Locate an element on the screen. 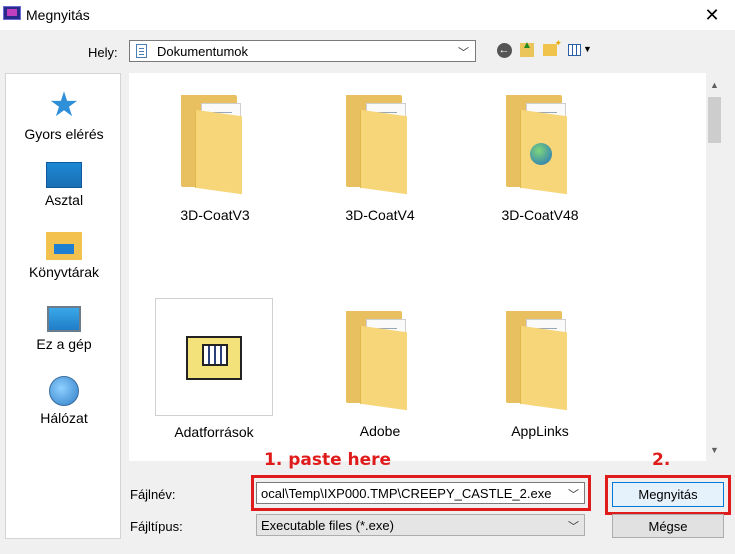  annotation-highlight-filename is located at coordinates (421, 493).